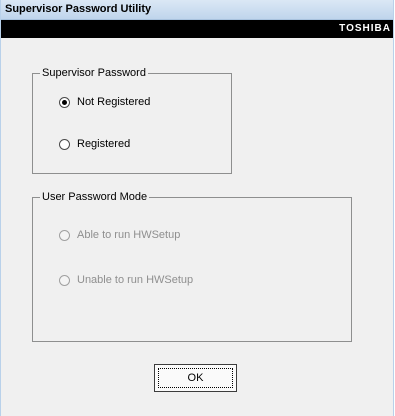 The image size is (395, 416). Describe the element at coordinates (135, 280) in the screenshot. I see `unable-to-run-hwsetup-label: Unable to run HWSetup` at that location.